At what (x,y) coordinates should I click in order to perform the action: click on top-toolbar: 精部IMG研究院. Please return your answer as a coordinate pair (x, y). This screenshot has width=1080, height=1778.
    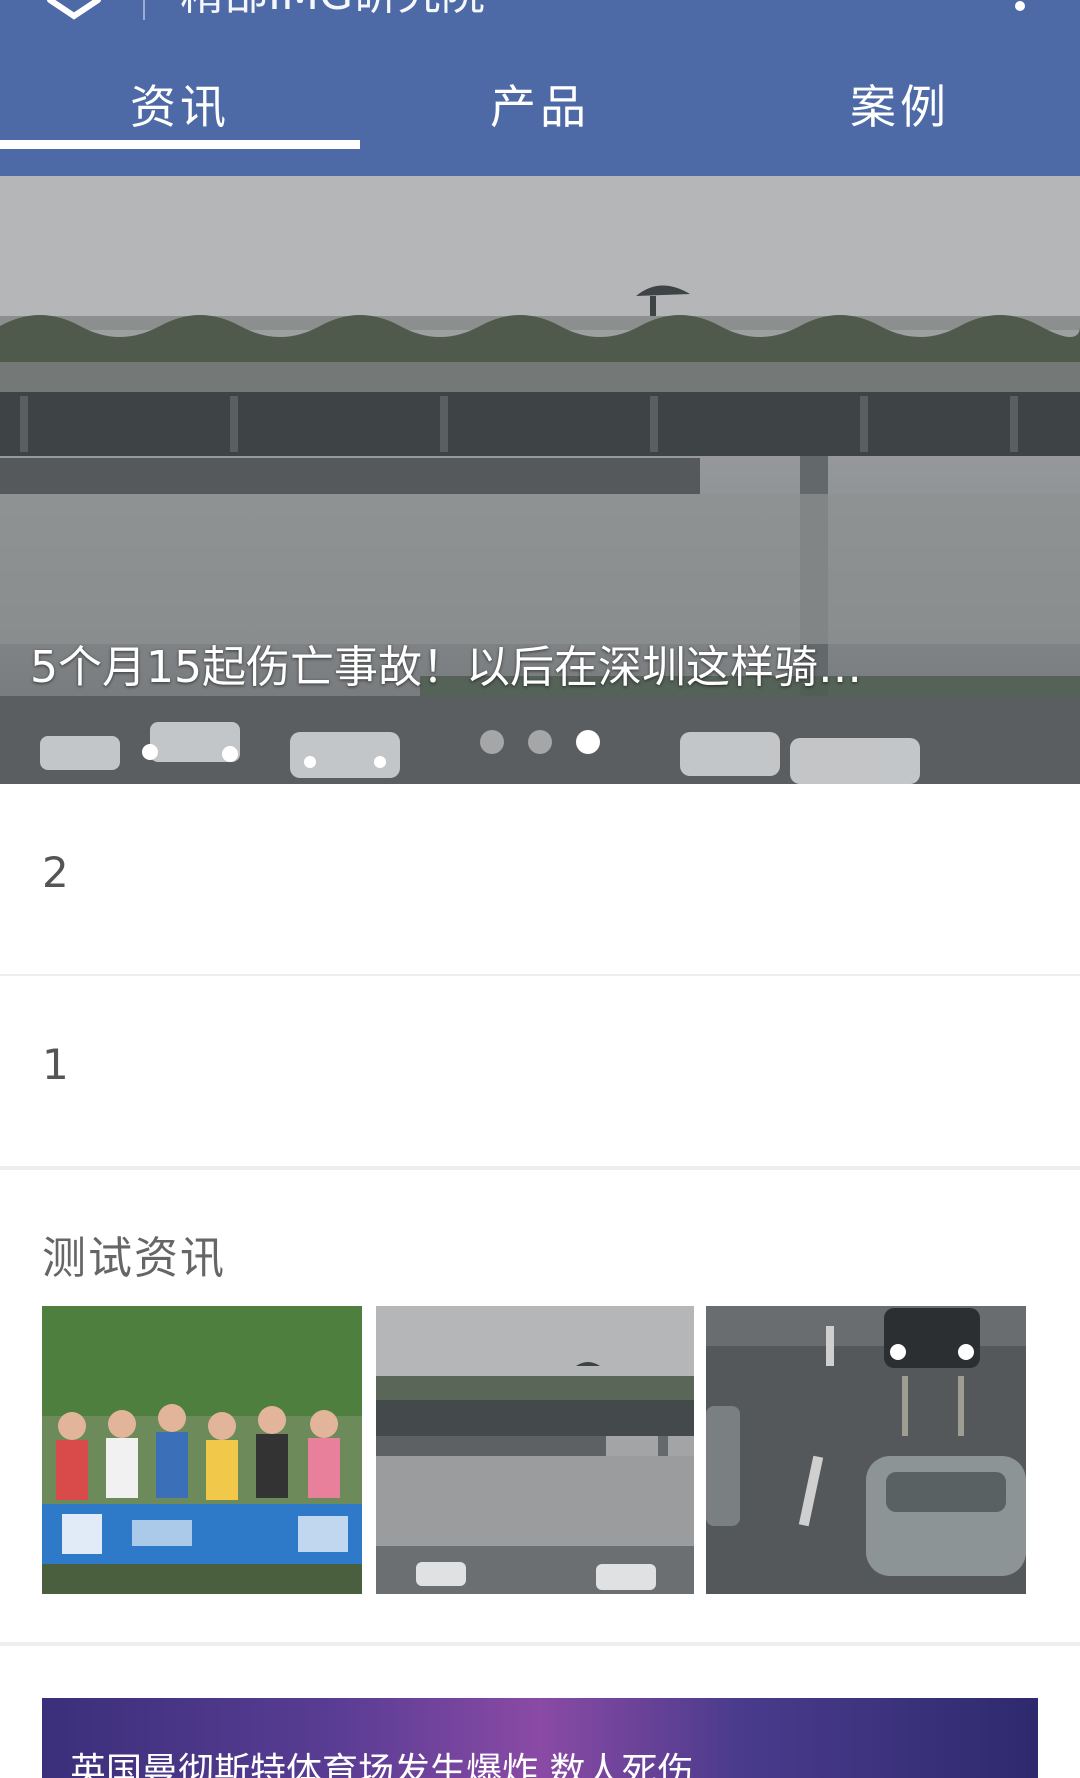
    Looking at the image, I should click on (540, 12).